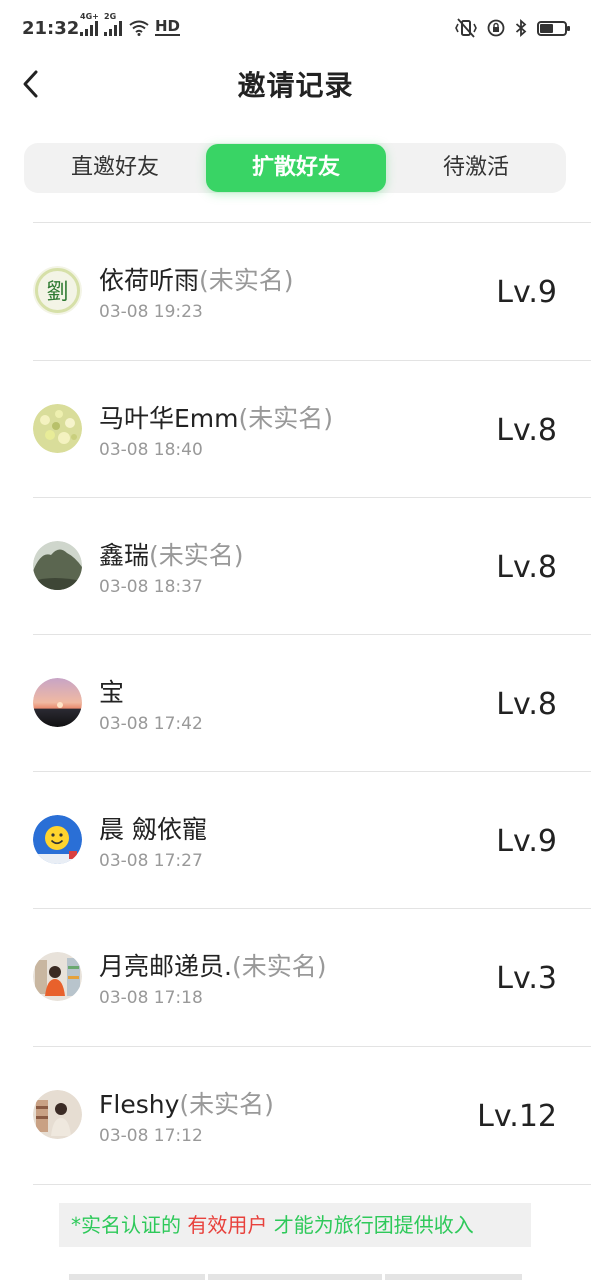 The width and height of the screenshot is (591, 1280). Describe the element at coordinates (295, 566) in the screenshot. I see `list-item: 鑫瑞(未实名) 03-08 18:37 Lv.8` at that location.